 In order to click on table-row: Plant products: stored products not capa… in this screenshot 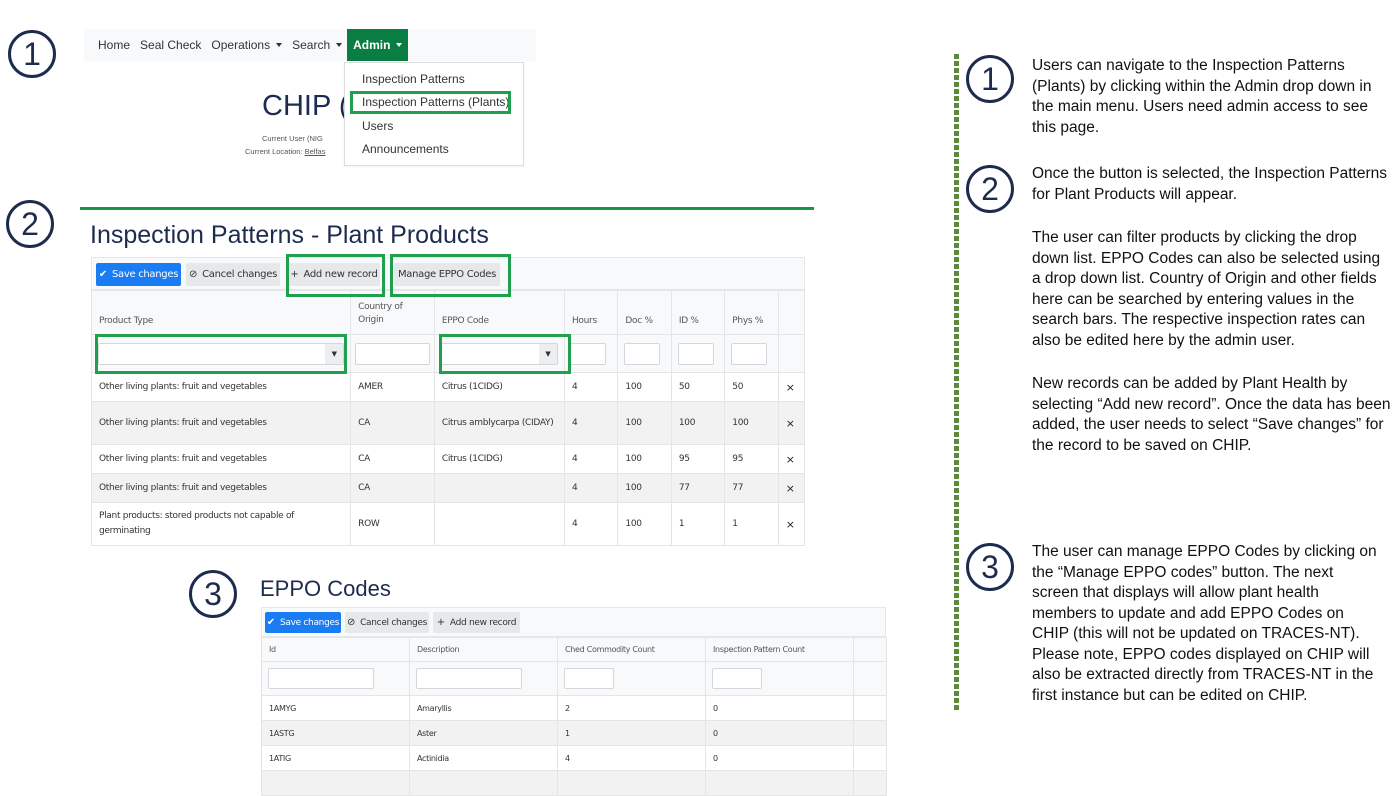, I will do `click(448, 524)`.